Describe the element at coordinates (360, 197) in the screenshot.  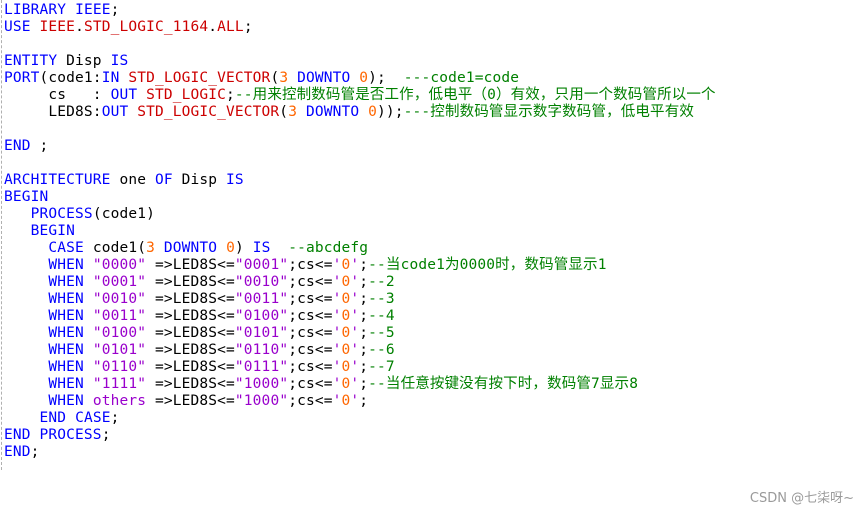
I see `code-line: BEGIN` at that location.